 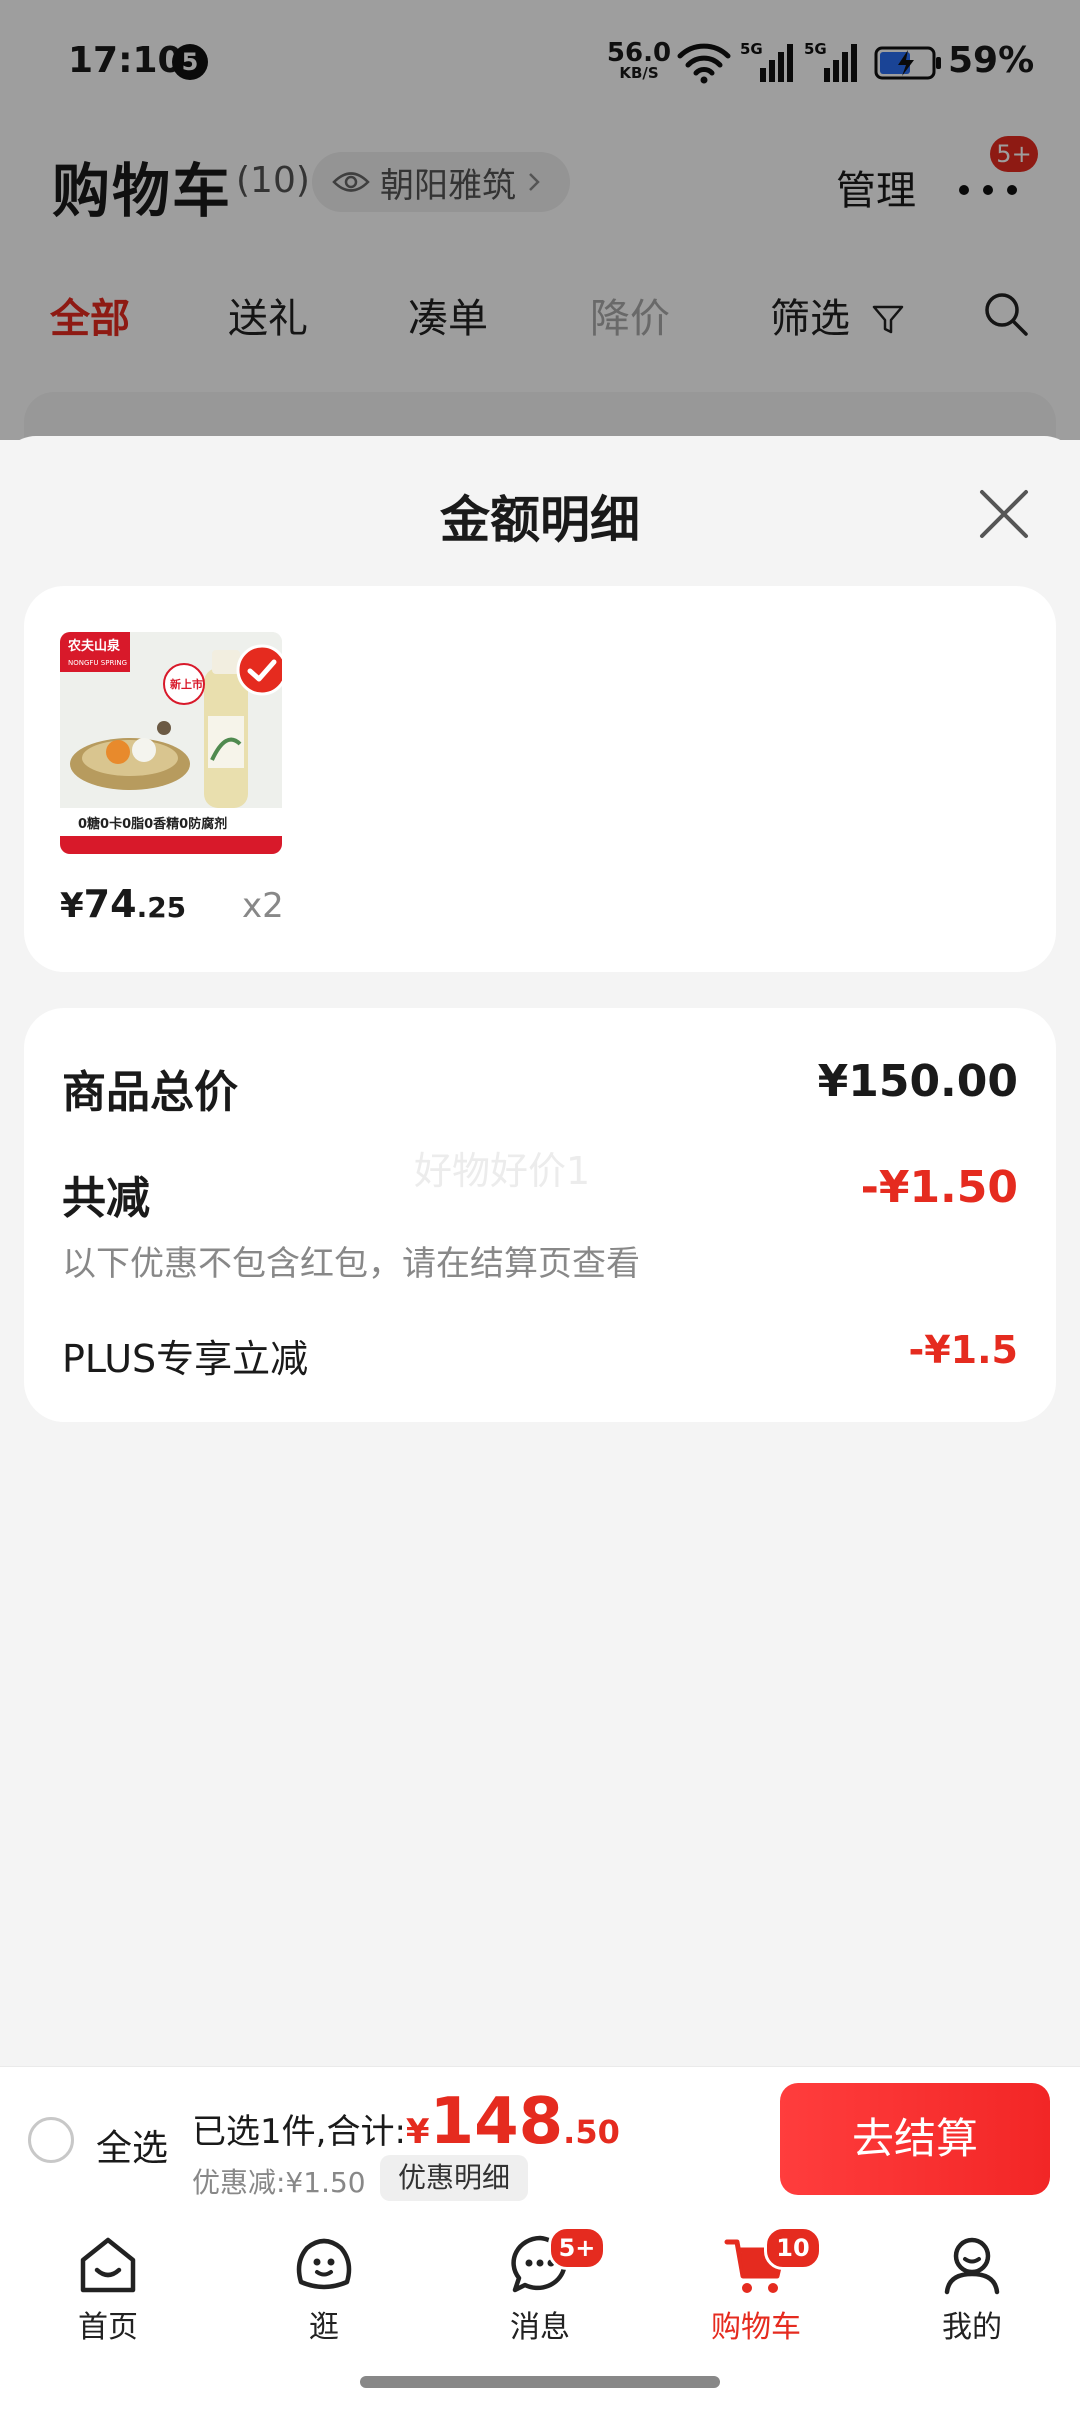 I want to click on nav-profile-label: 我的, so click(x=972, y=2327).